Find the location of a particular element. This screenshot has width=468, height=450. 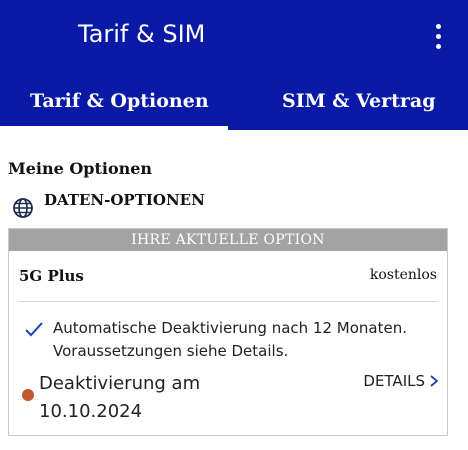

chevron-right-icon is located at coordinates (434, 381).